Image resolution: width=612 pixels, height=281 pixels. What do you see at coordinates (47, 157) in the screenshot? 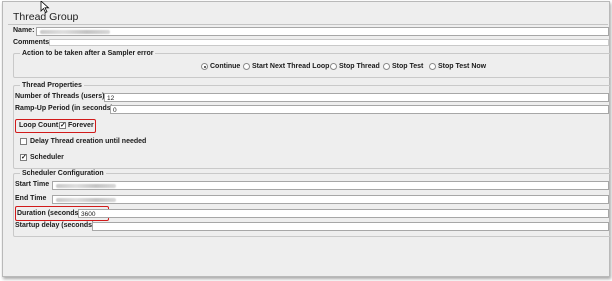
I see `scheduler-label: Scheduler` at bounding box center [47, 157].